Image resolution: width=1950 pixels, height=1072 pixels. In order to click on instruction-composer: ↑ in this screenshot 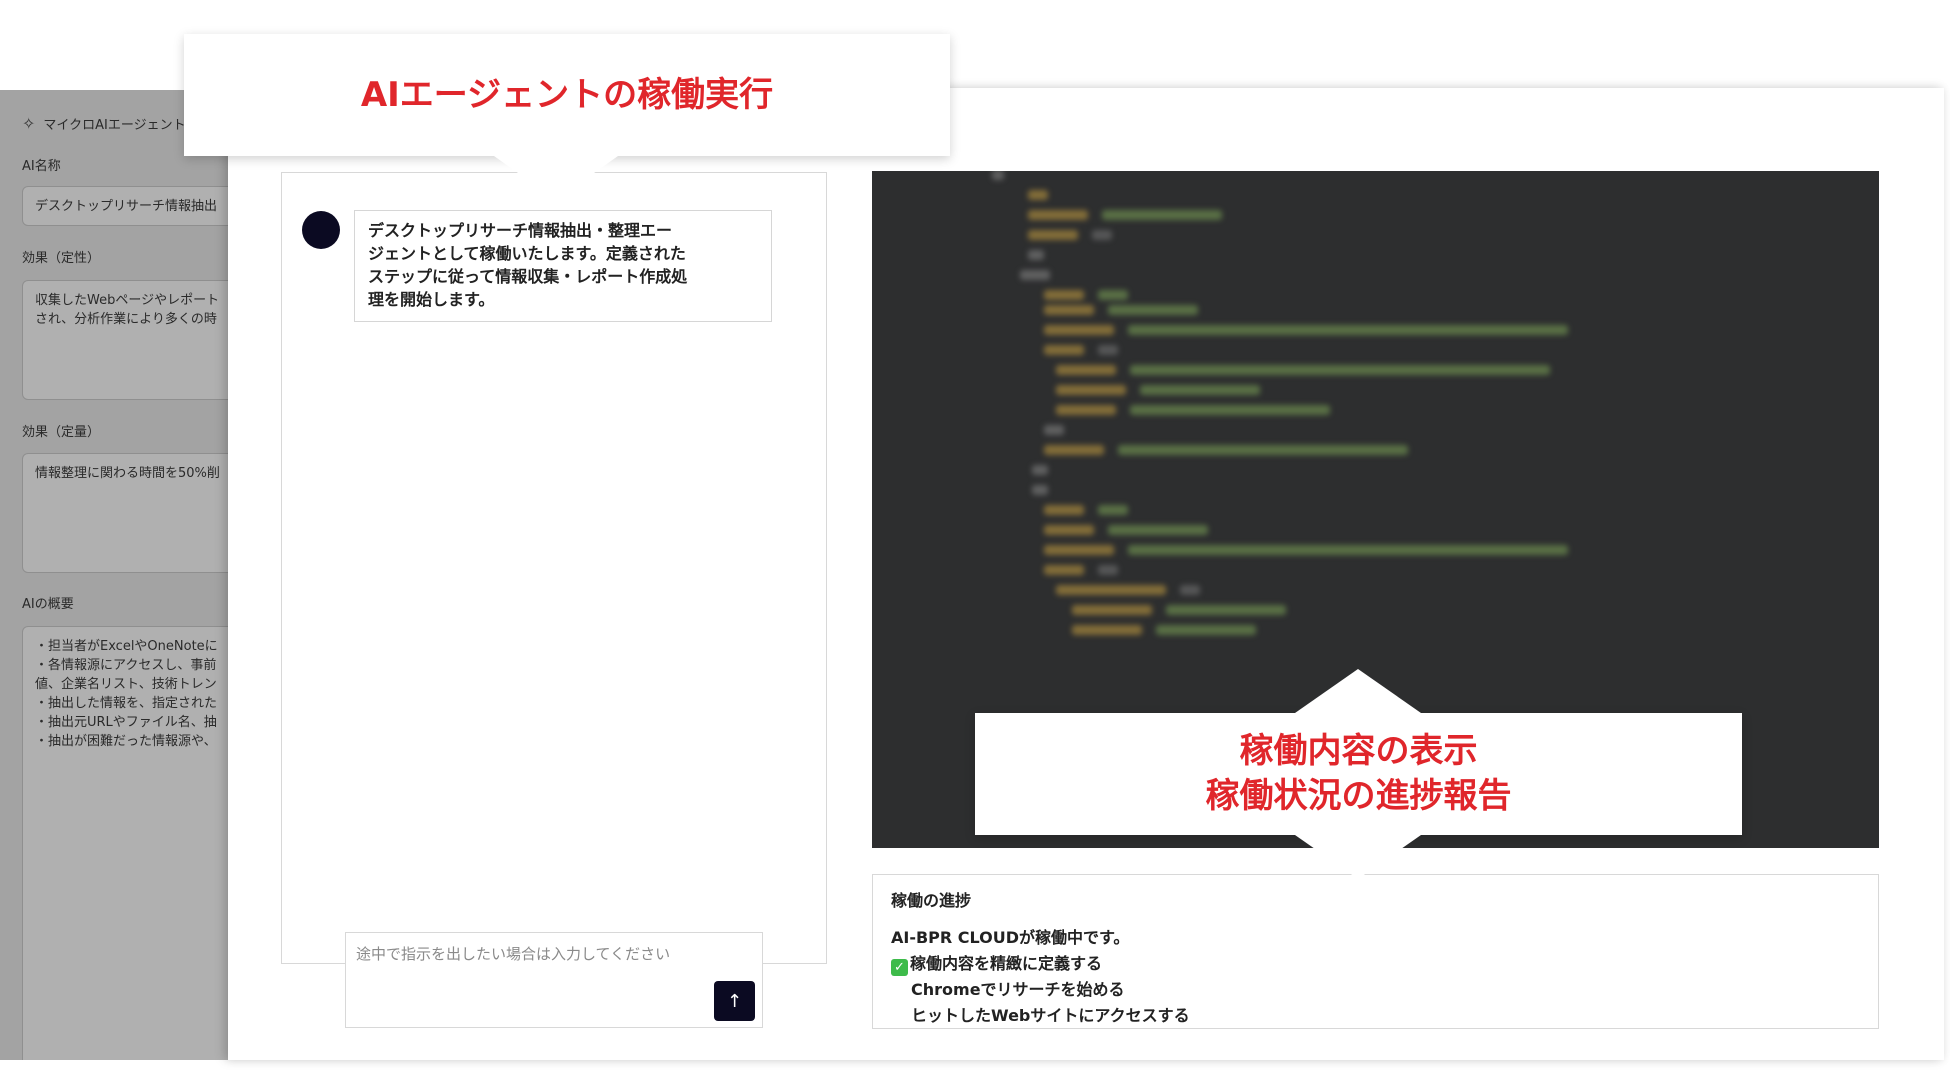, I will do `click(554, 980)`.